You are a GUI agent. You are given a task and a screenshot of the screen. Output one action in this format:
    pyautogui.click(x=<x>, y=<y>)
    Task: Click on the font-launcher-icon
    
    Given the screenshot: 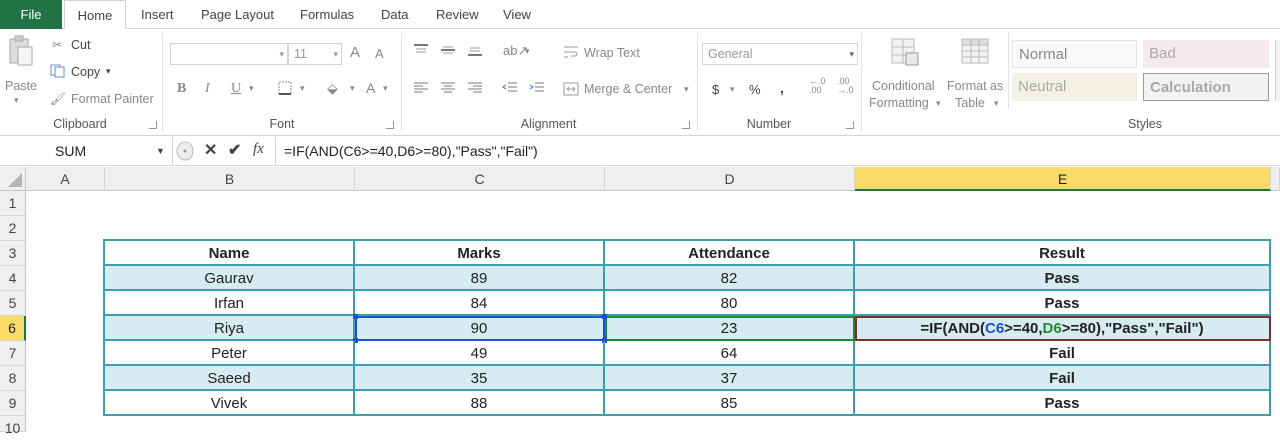 What is the action you would take?
    pyautogui.click(x=390, y=125)
    